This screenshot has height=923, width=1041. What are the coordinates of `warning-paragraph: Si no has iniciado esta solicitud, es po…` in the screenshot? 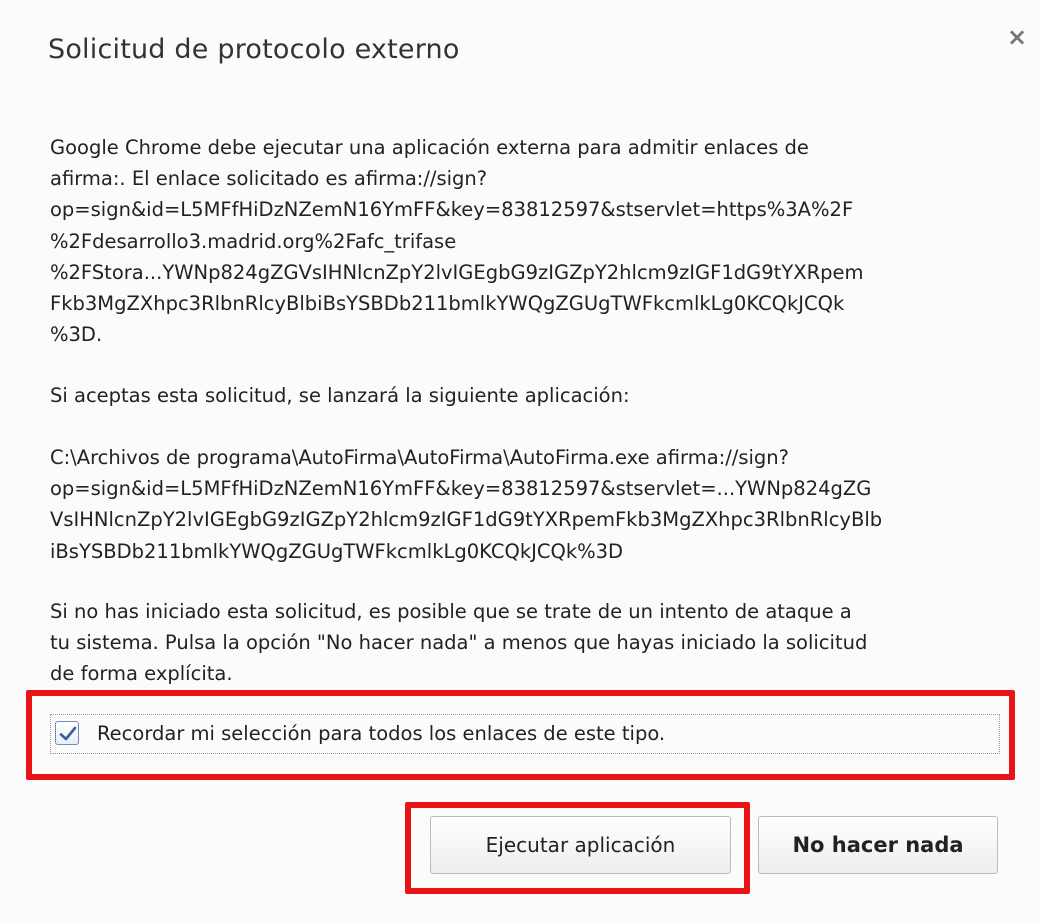 It's located at (459, 643).